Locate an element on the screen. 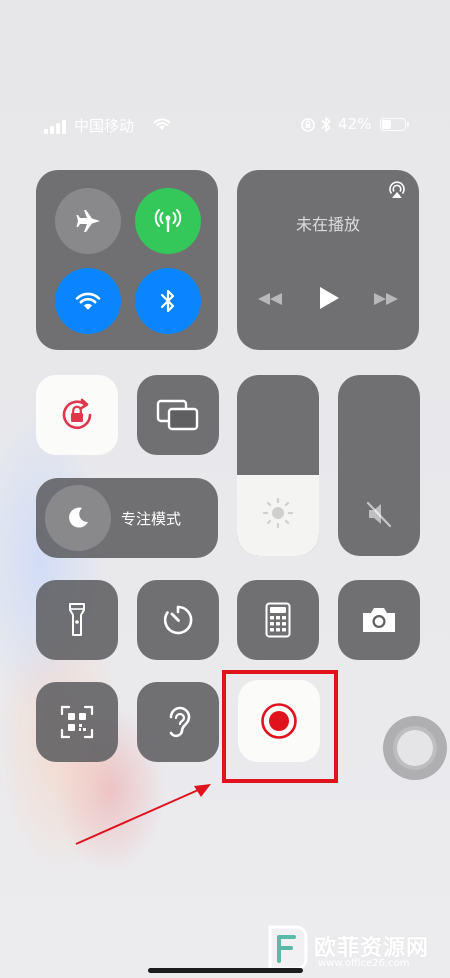 Image resolution: width=450 pixels, height=978 pixels. flashlight-icon is located at coordinates (77, 619).